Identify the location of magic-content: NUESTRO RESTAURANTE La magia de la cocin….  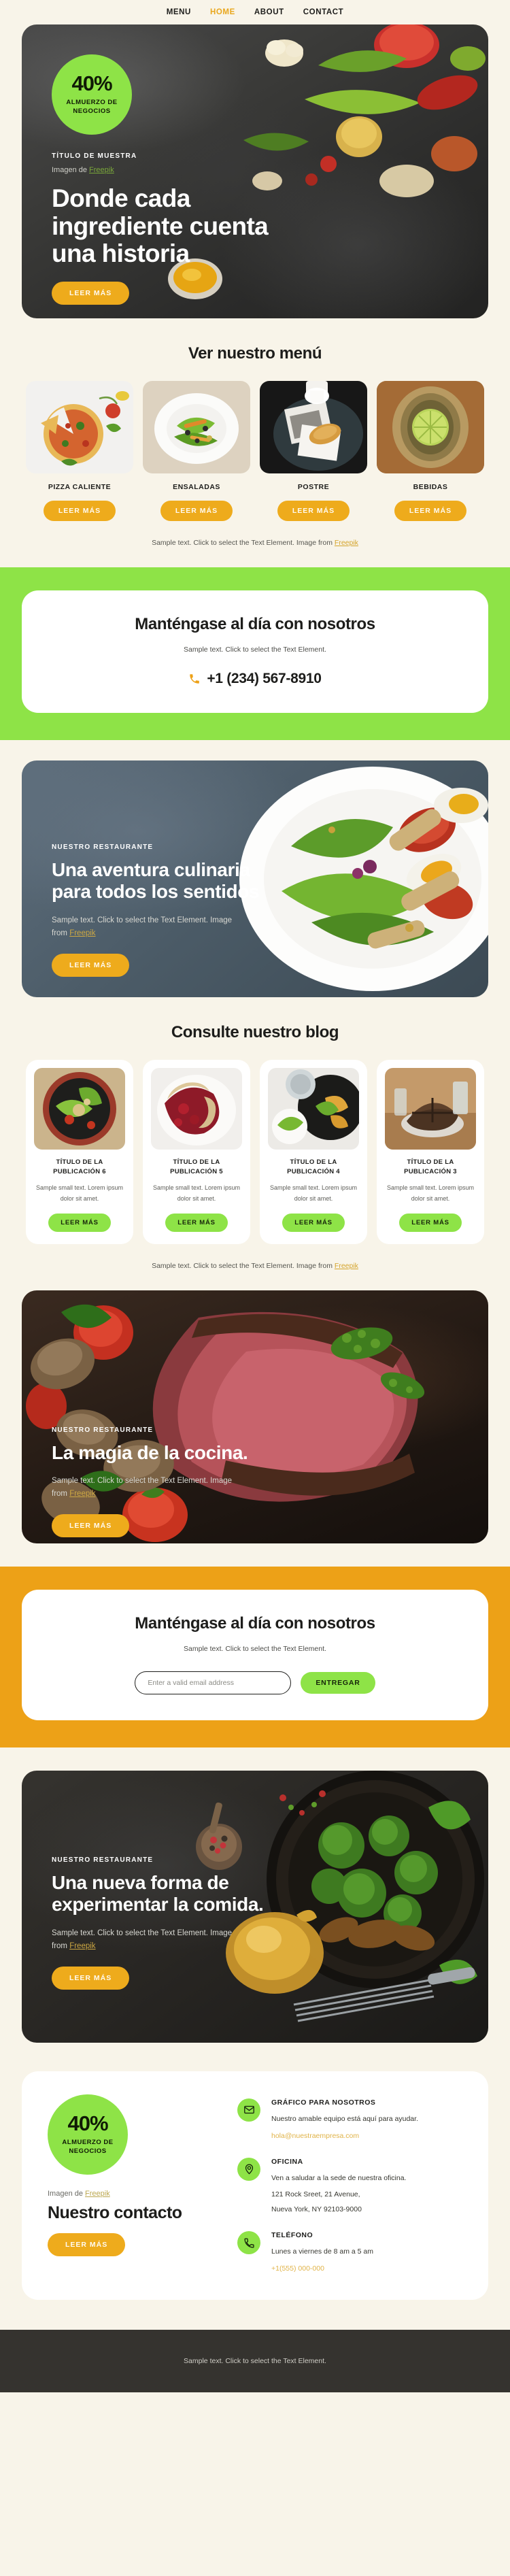
(255, 1416).